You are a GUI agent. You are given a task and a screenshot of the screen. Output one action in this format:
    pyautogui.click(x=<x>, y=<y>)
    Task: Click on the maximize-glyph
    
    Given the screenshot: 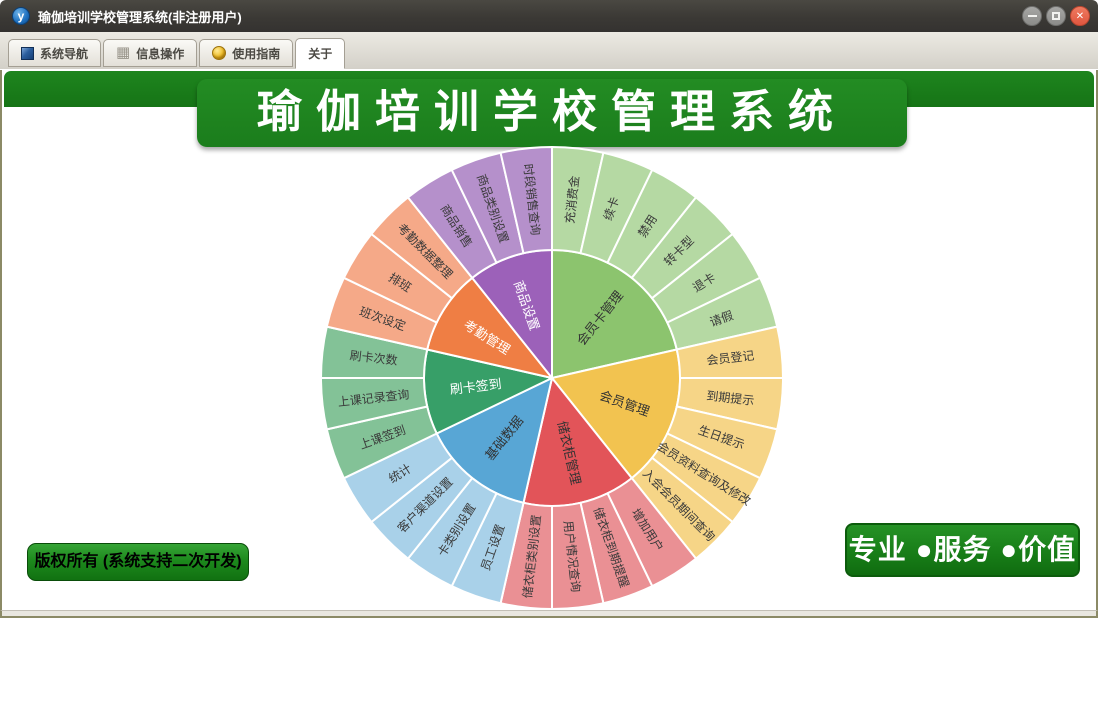 What is the action you would take?
    pyautogui.click(x=1056, y=16)
    